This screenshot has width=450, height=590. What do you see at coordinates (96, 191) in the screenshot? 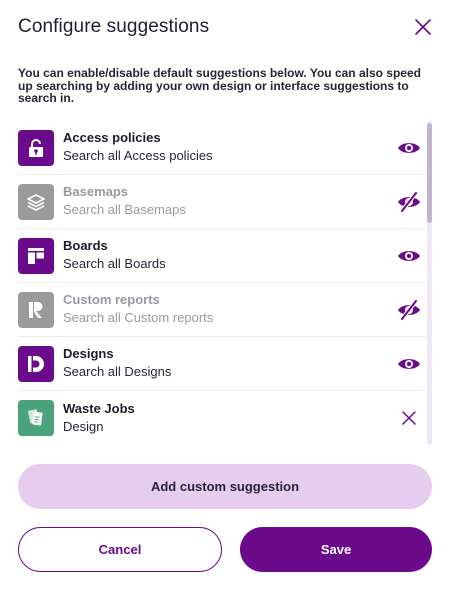
I see `suggestion-title: Basemaps` at bounding box center [96, 191].